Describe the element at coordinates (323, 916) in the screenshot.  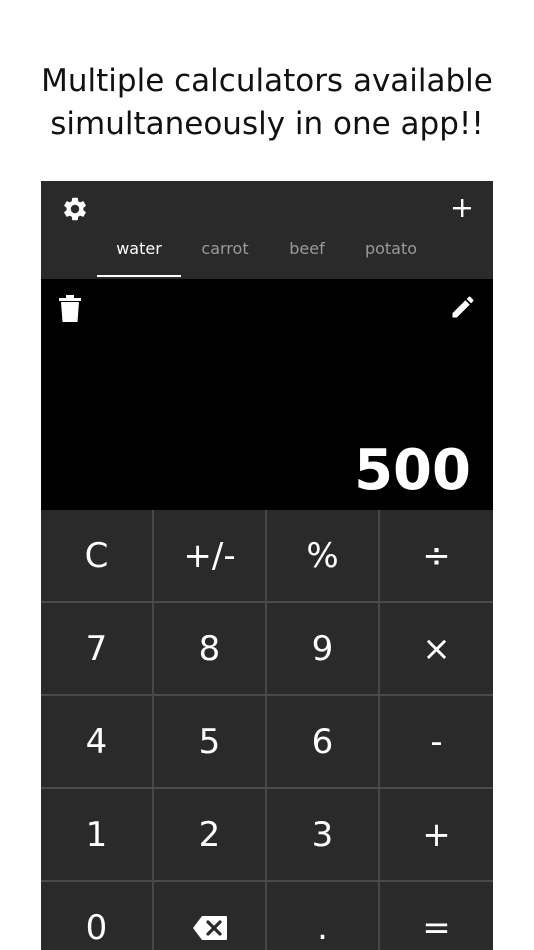
I see `decimal-button: .` at that location.